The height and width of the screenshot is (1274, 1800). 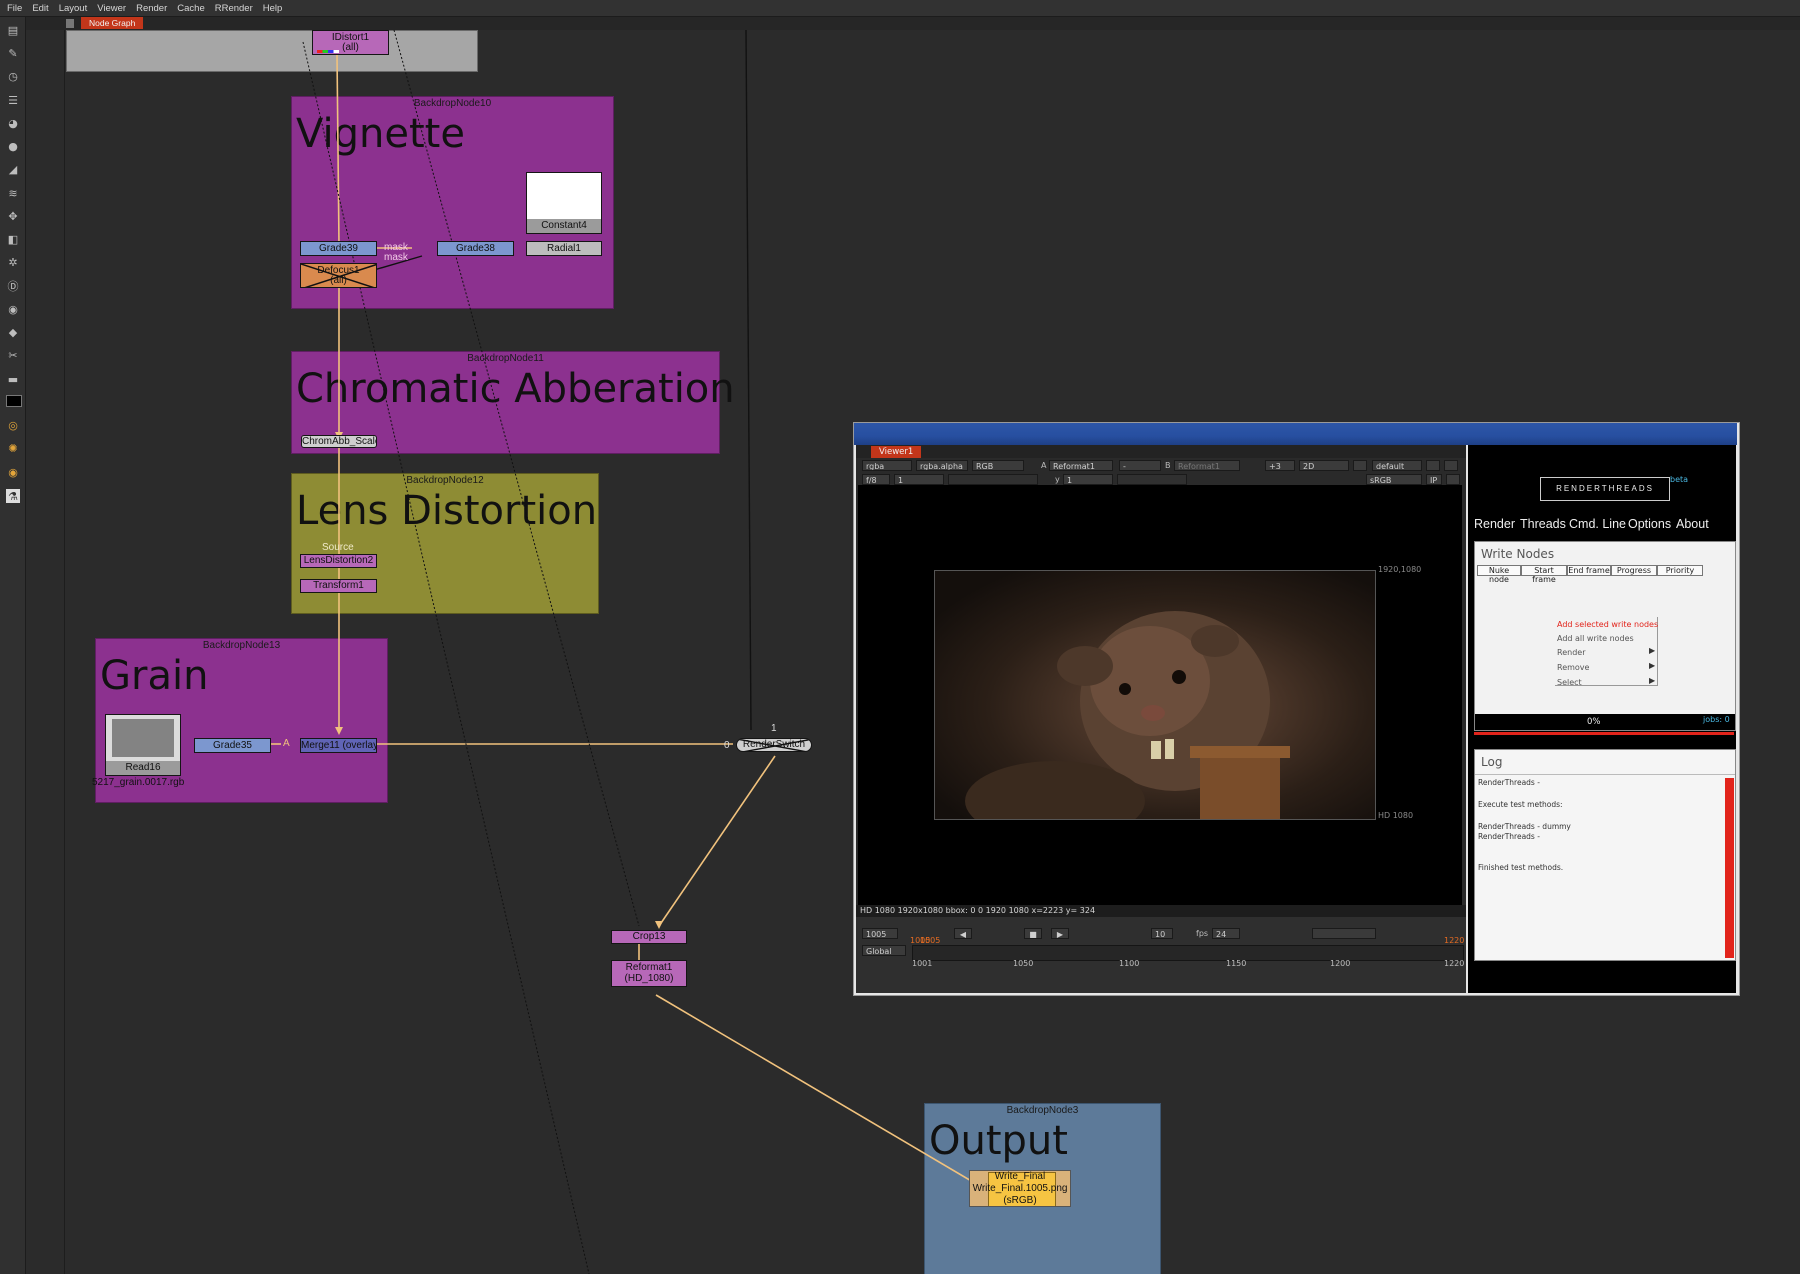 I want to click on tab-viewer1: Viewer1, so click(x=896, y=452).